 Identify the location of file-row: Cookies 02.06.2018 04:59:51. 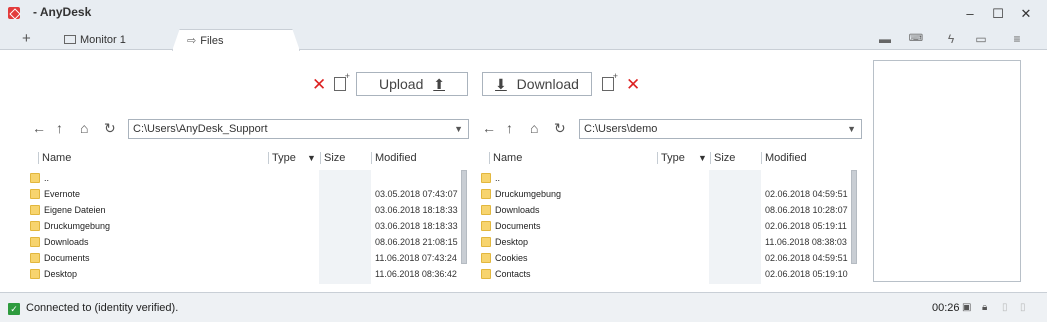
(672, 258).